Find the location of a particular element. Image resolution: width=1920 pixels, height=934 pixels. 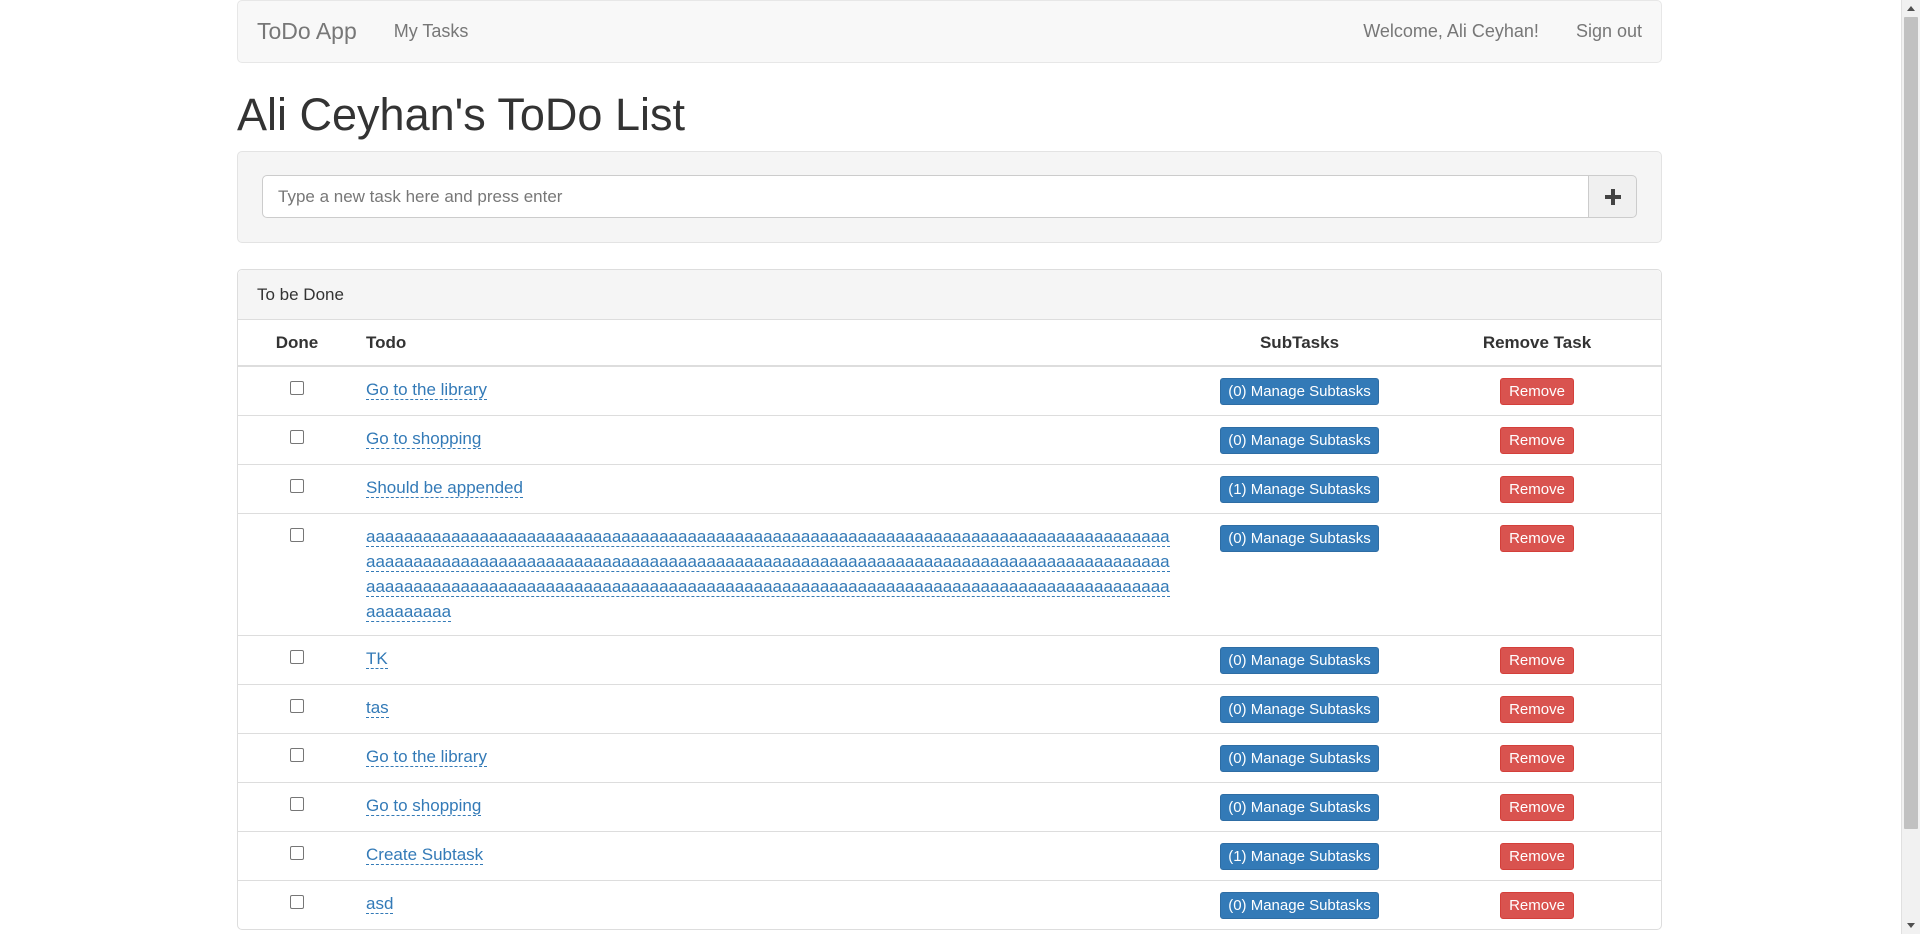

column-header-subtasks: SubTasks is located at coordinates (1299, 343).